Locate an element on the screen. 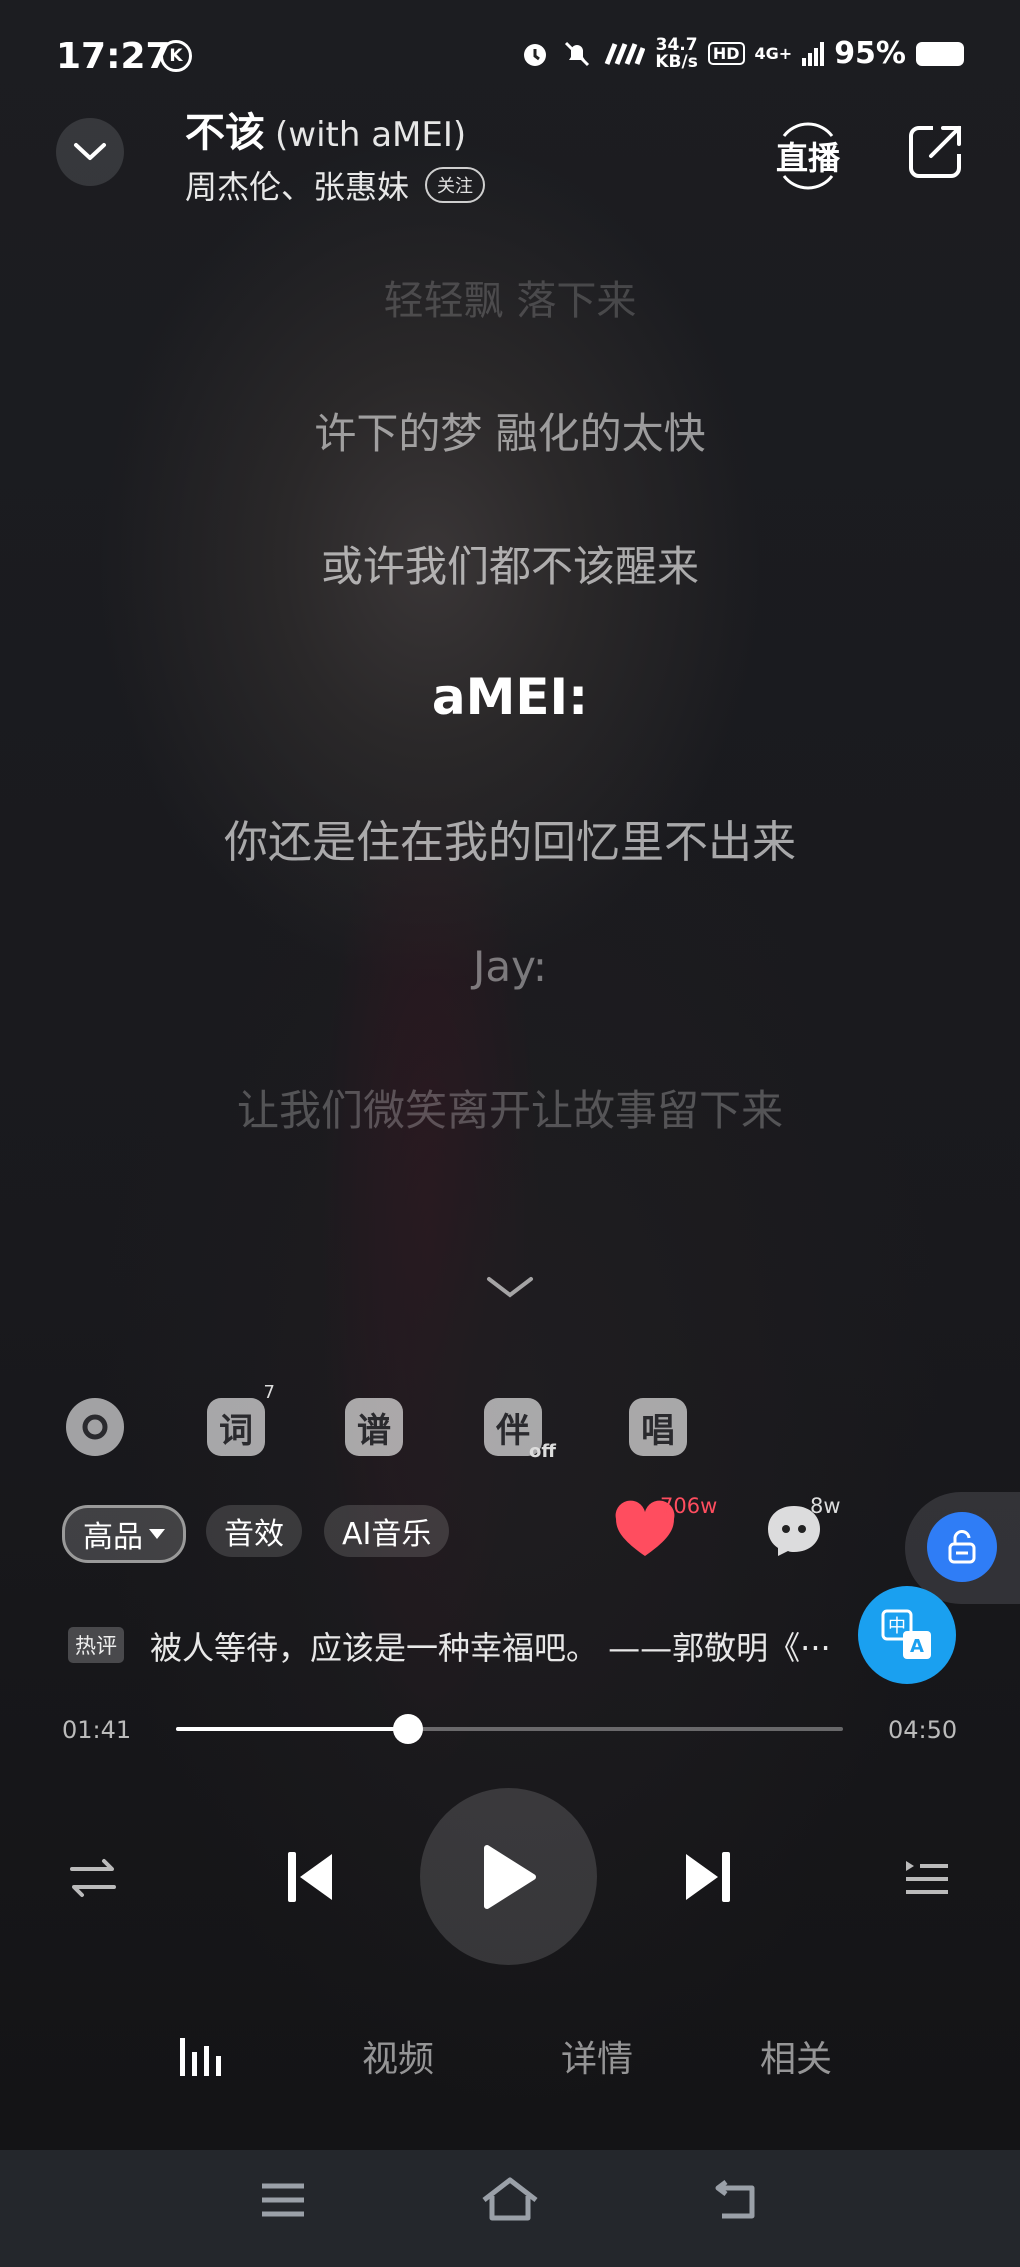 The height and width of the screenshot is (2267, 1020). mute-icon is located at coordinates (577, 53).